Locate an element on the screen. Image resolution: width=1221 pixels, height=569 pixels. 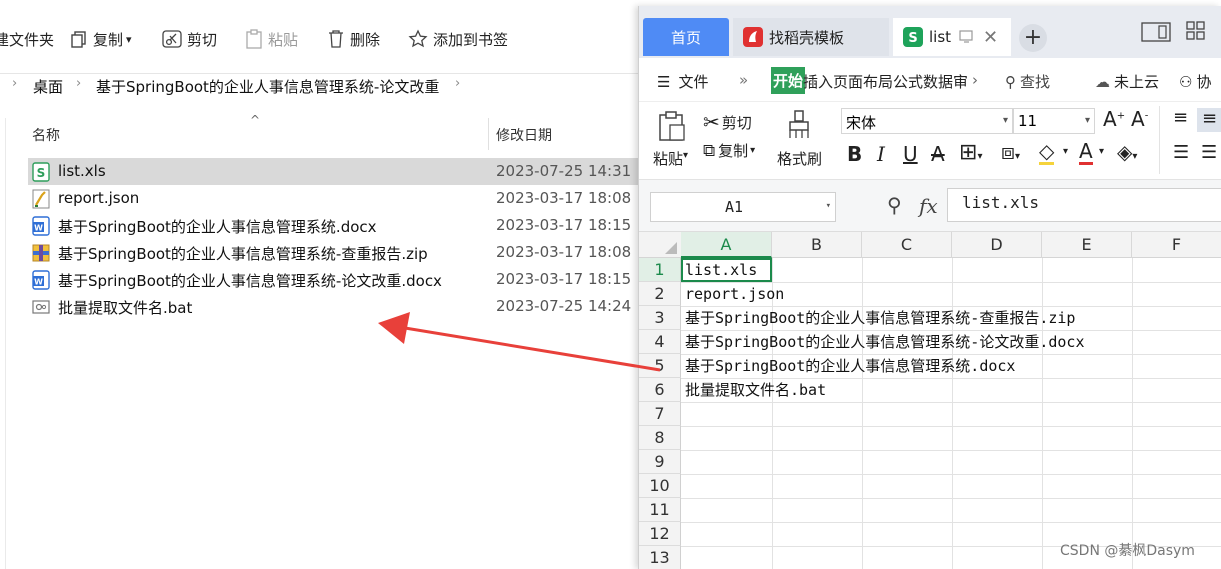
name-box: A1 ▾ is located at coordinates (743, 207).